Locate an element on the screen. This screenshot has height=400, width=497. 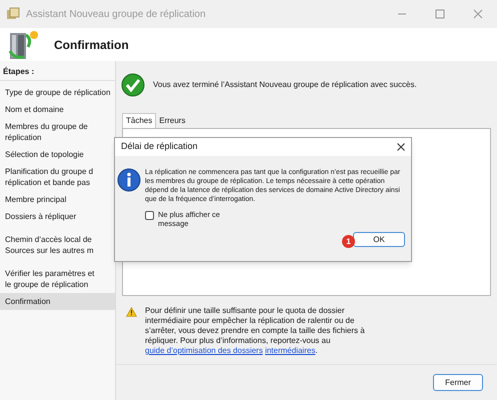
steps-heading: Étapes : is located at coordinates (57, 72).